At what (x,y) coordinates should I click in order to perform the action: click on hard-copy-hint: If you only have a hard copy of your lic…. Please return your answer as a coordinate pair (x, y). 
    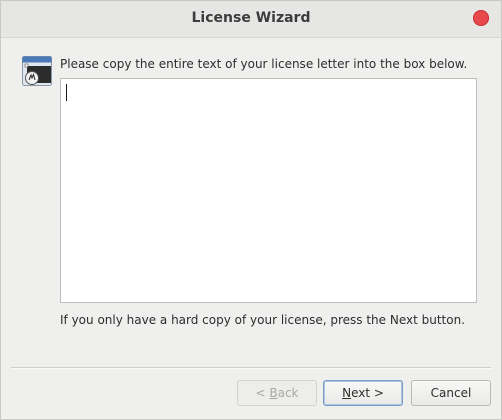
    Looking at the image, I should click on (263, 320).